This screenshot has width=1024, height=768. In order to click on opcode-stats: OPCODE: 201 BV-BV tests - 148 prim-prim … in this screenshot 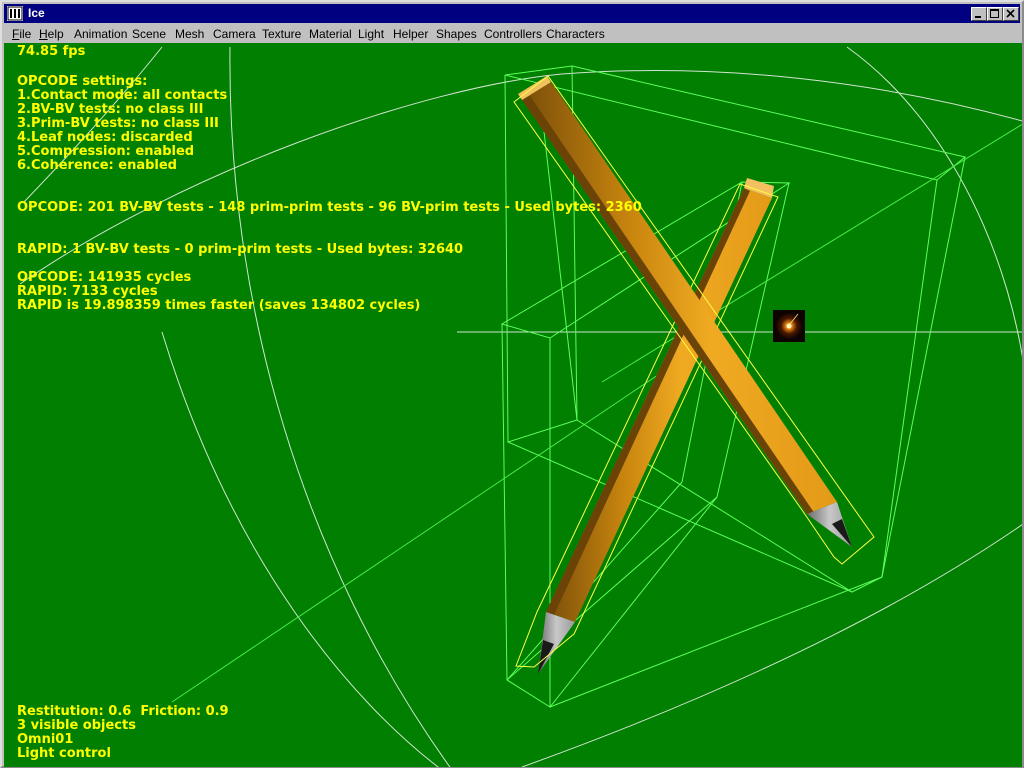, I will do `click(329, 207)`.